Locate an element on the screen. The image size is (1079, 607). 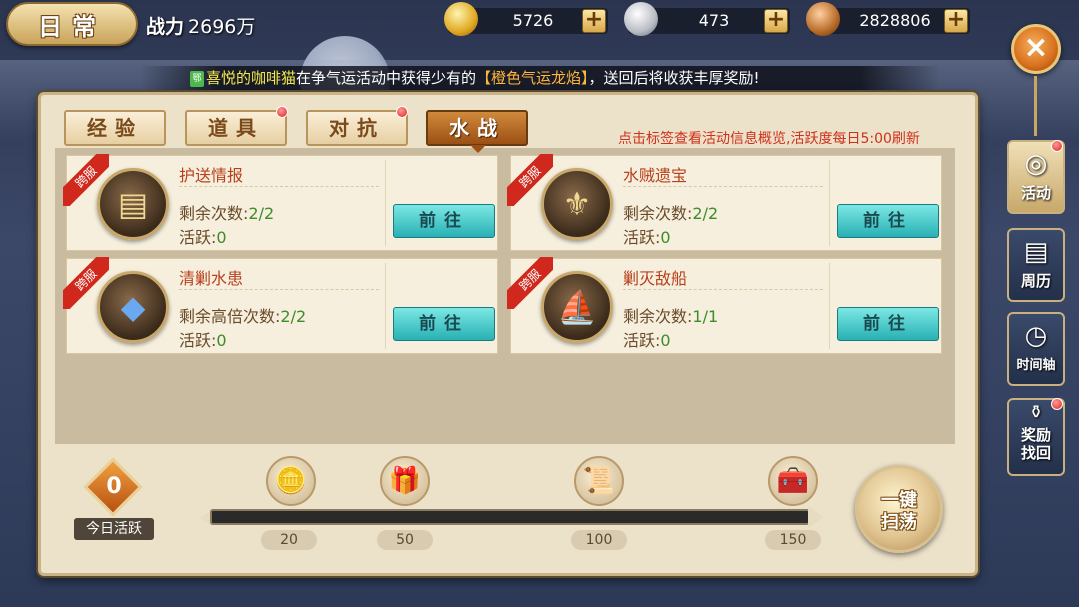
milestone-value: 150 is located at coordinates (793, 540).